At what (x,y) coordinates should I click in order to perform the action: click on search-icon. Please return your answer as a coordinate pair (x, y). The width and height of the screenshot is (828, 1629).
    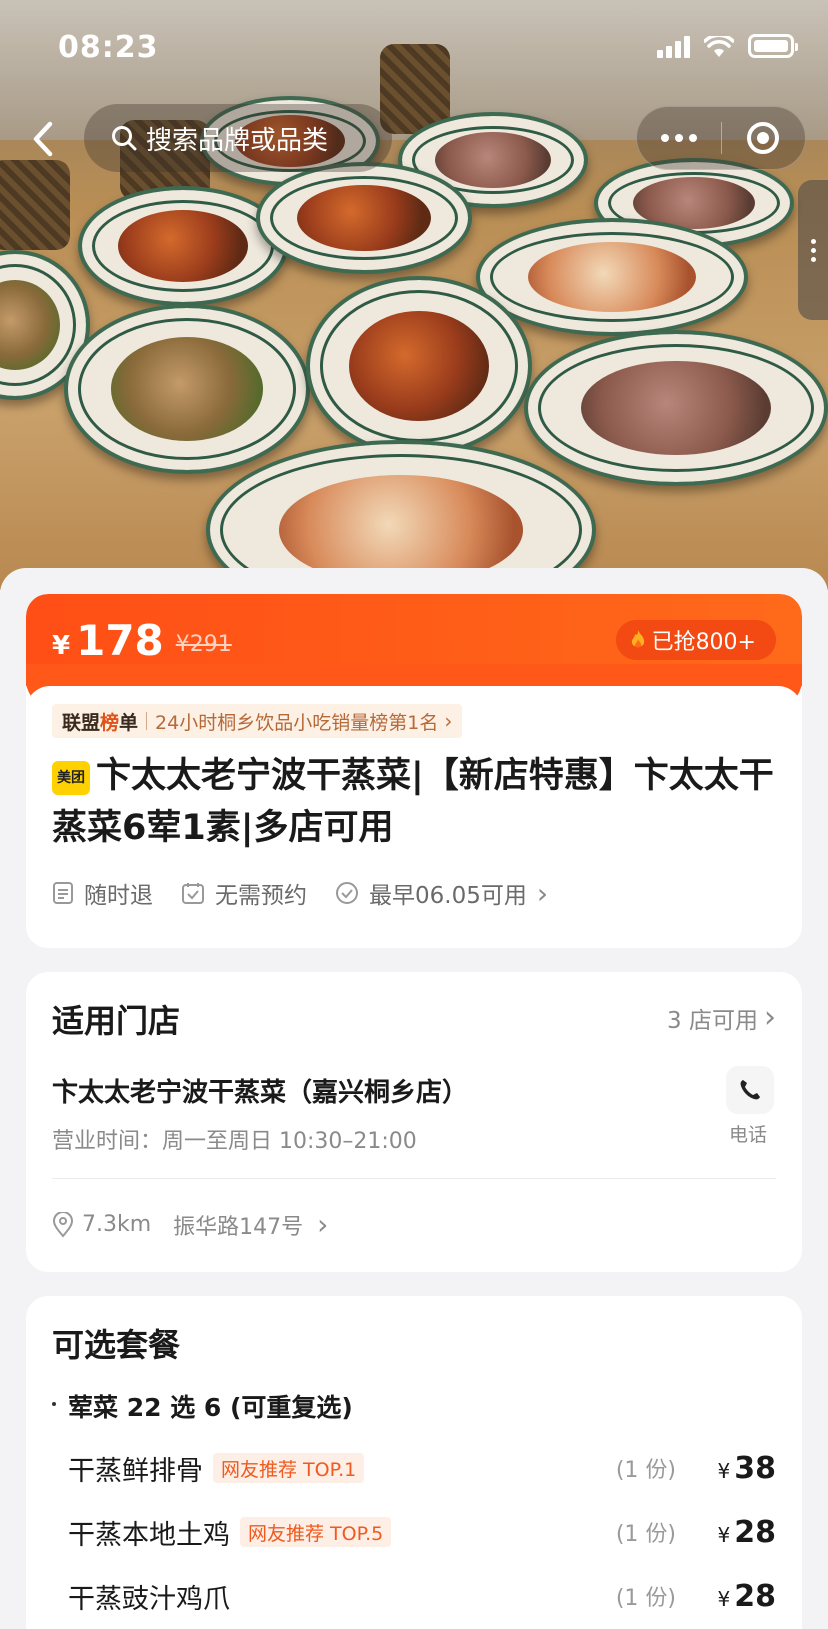
    Looking at the image, I should click on (124, 138).